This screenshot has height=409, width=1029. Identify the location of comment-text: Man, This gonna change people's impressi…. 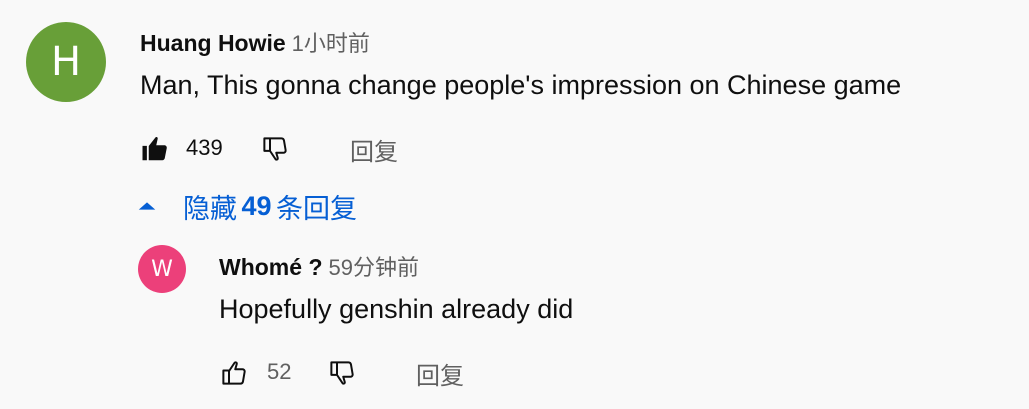
(521, 85).